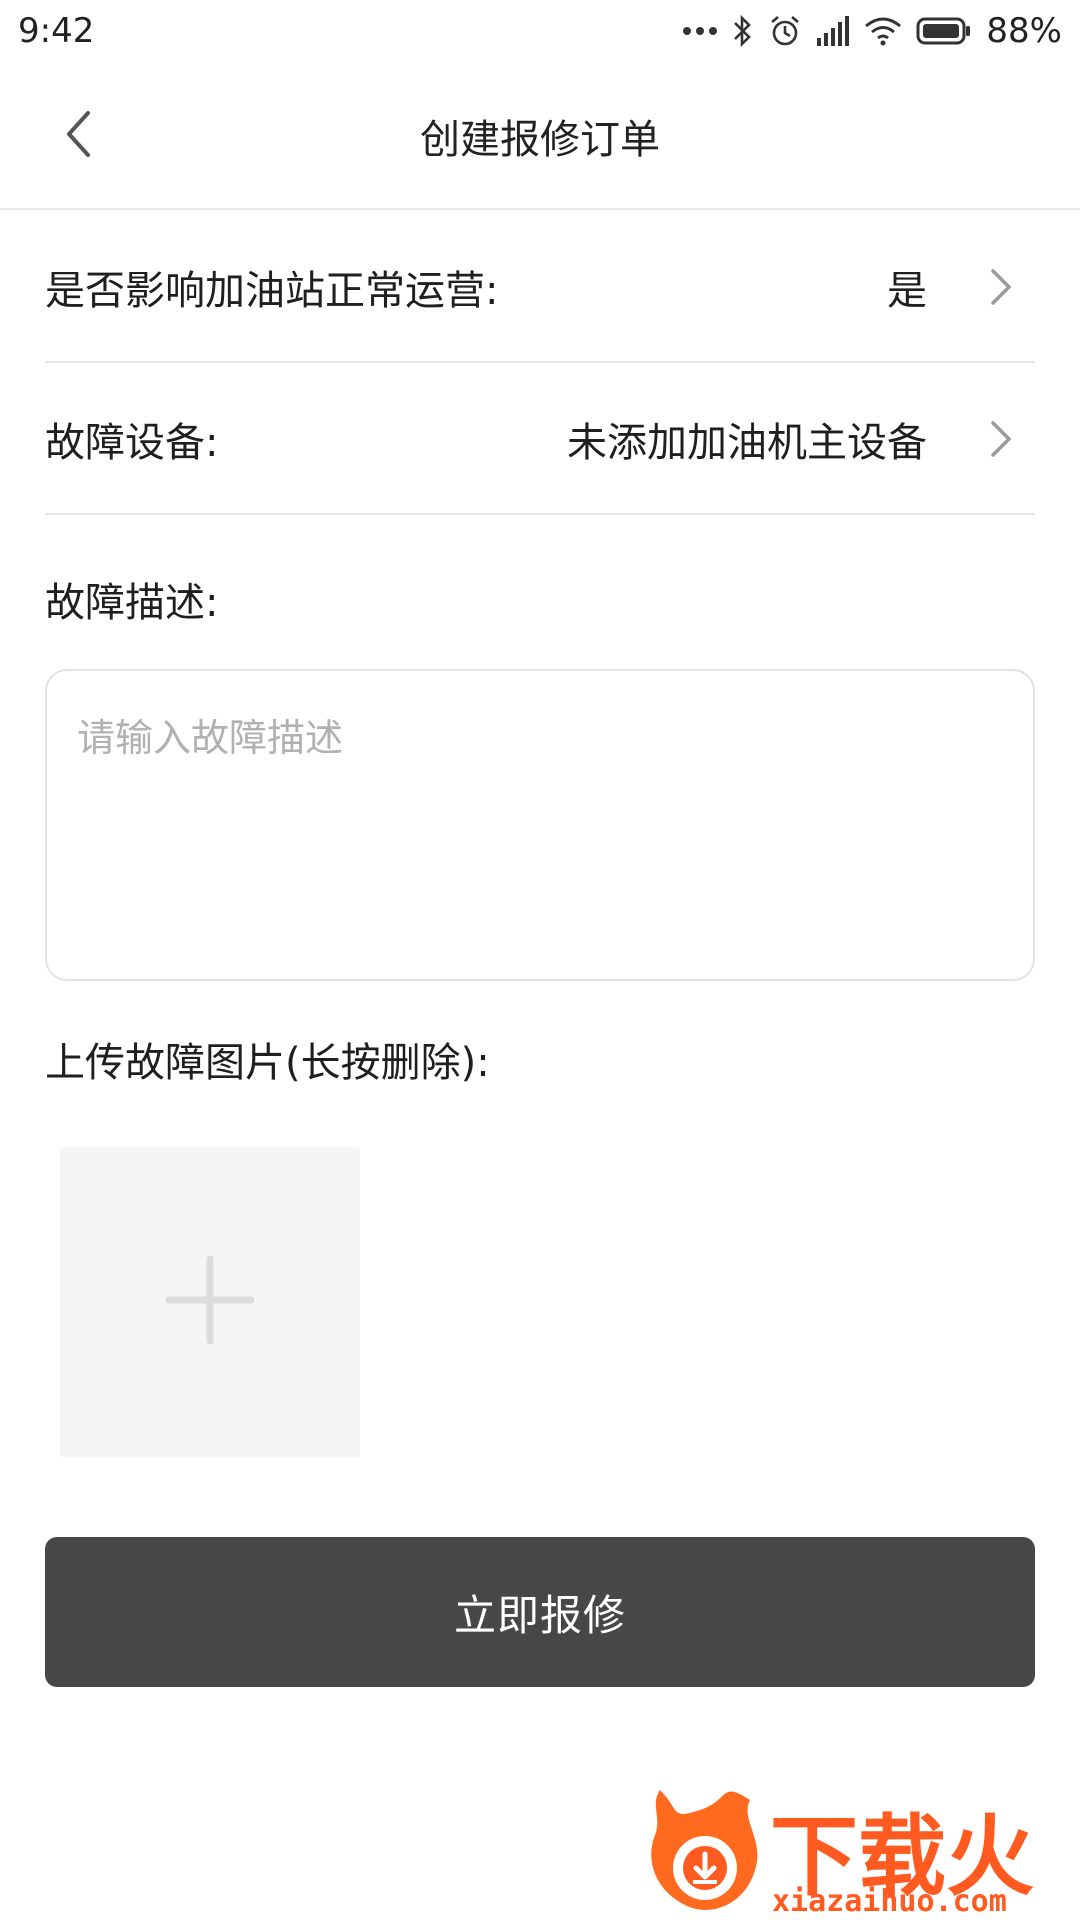 Image resolution: width=1080 pixels, height=1920 pixels. I want to click on status-bar: 9:42 88%, so click(540, 31).